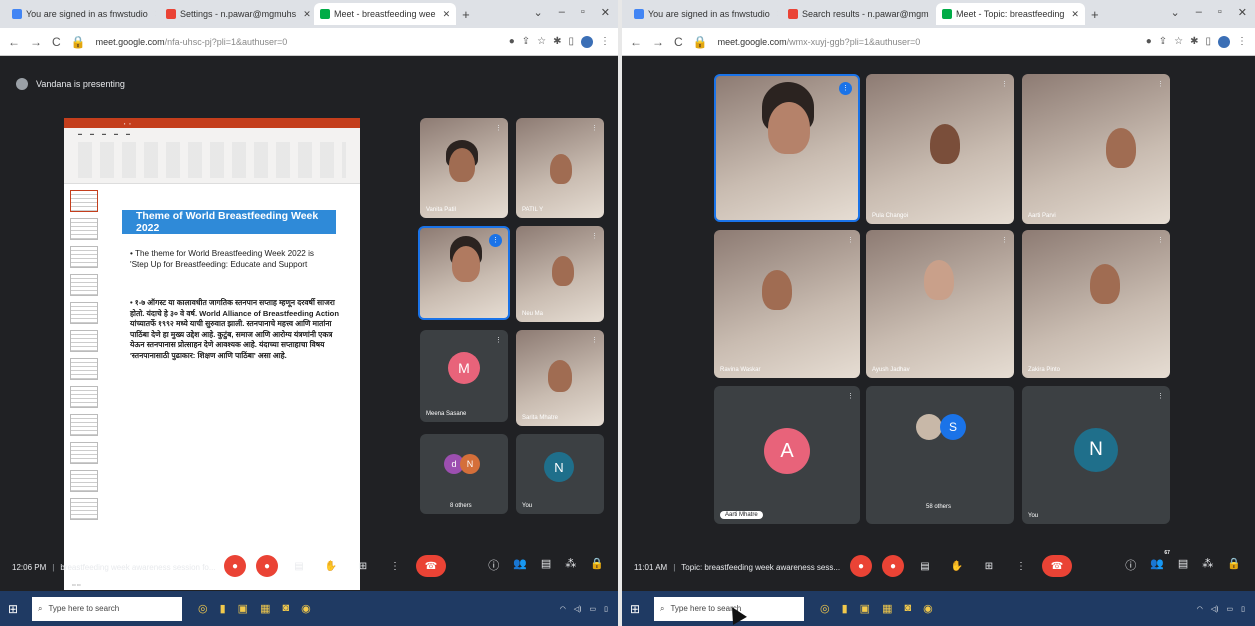 The image size is (1255, 626). What do you see at coordinates (857, 14) in the screenshot?
I see `browser-tab-search: Search results - n.pawar@mgm✕` at bounding box center [857, 14].